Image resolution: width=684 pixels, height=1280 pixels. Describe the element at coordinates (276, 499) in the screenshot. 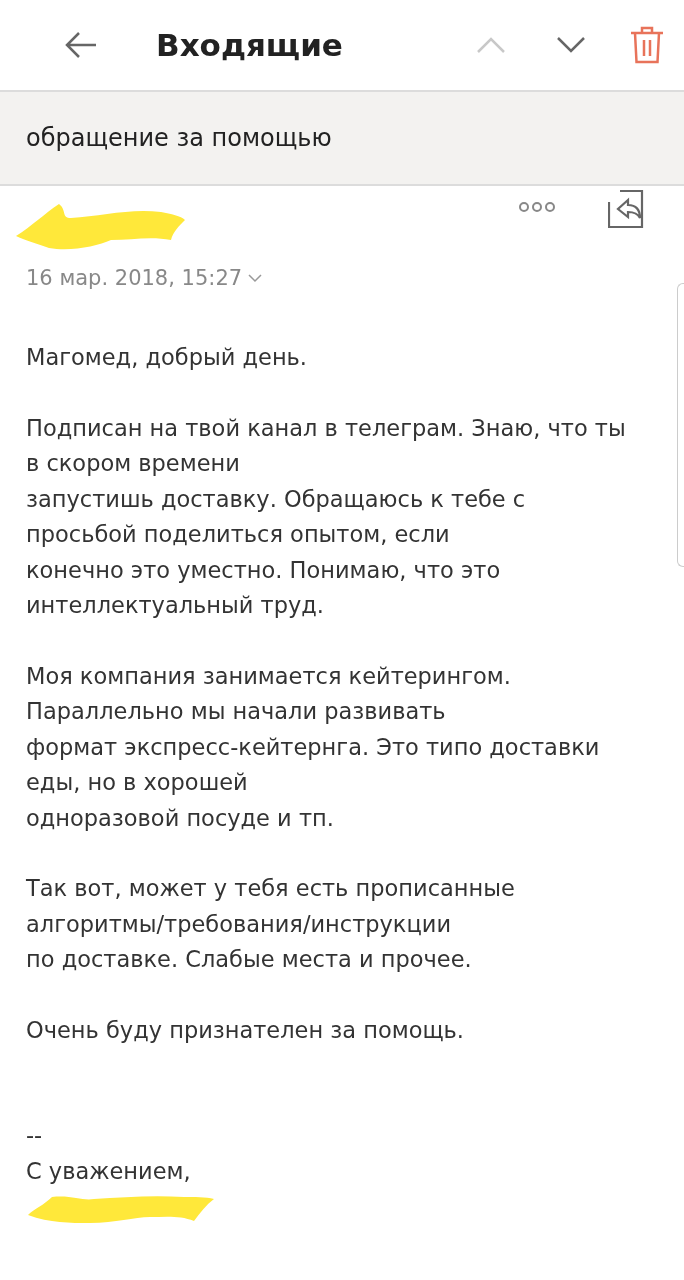

I see `message-text-line: запустишь доставку. Обращаюсь к тебе с` at that location.